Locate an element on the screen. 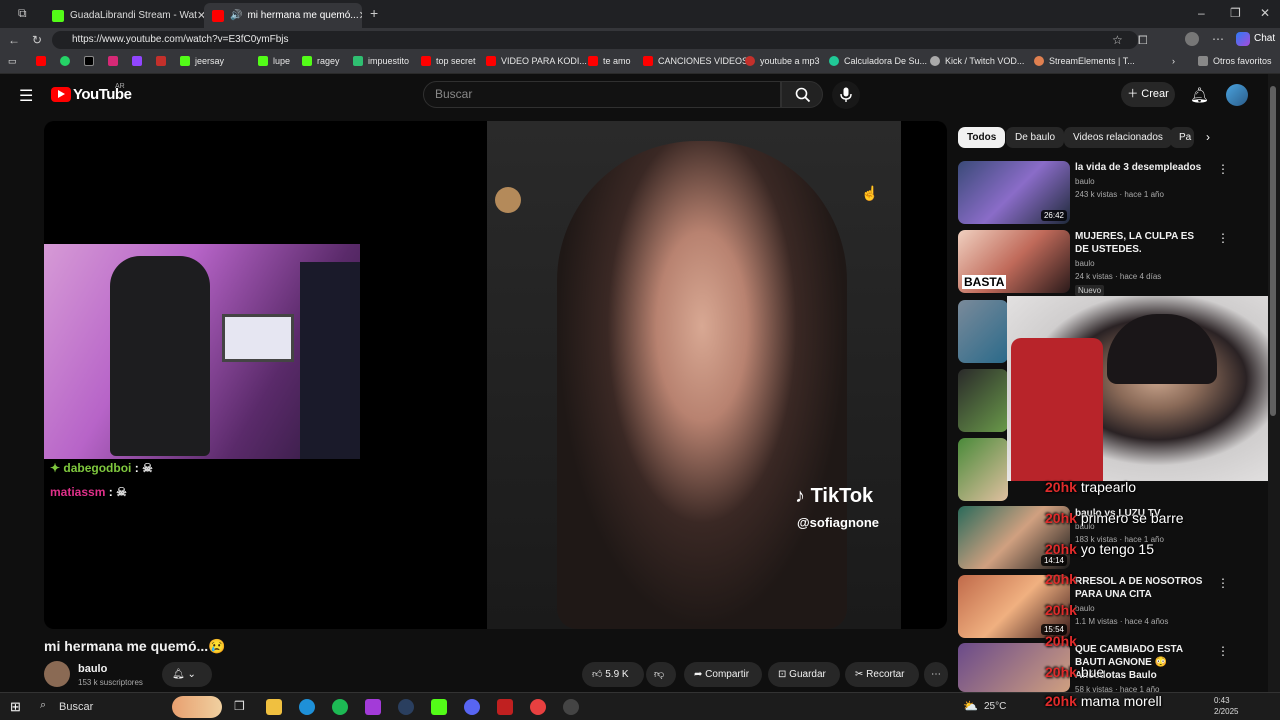  new-tab-icon: + is located at coordinates (374, 13).